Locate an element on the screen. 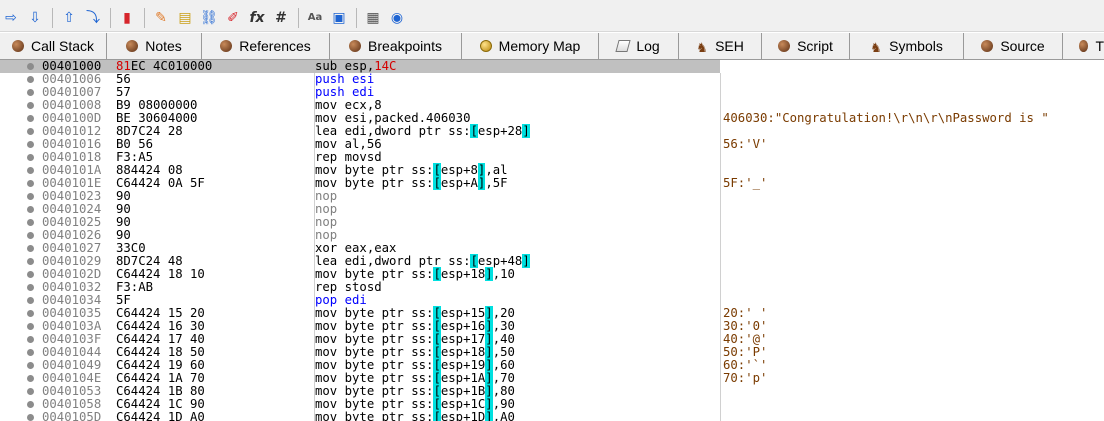  disasm-row: 00401000 81EC 4C010000 sub esp,14C is located at coordinates (552, 66).